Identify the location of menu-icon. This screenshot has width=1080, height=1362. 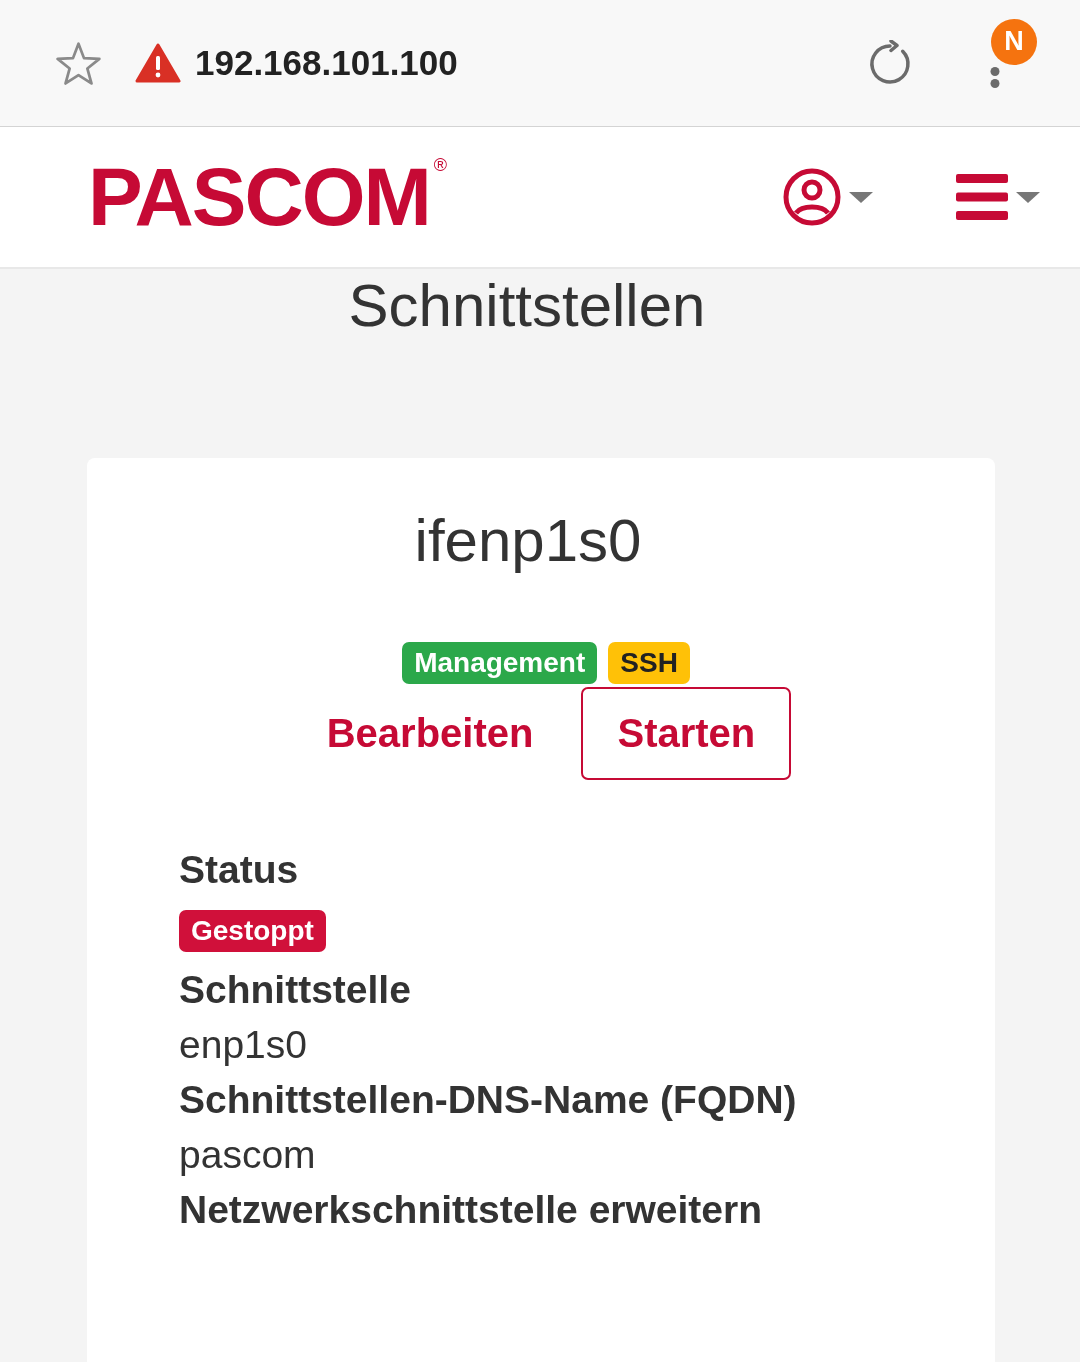
(982, 197).